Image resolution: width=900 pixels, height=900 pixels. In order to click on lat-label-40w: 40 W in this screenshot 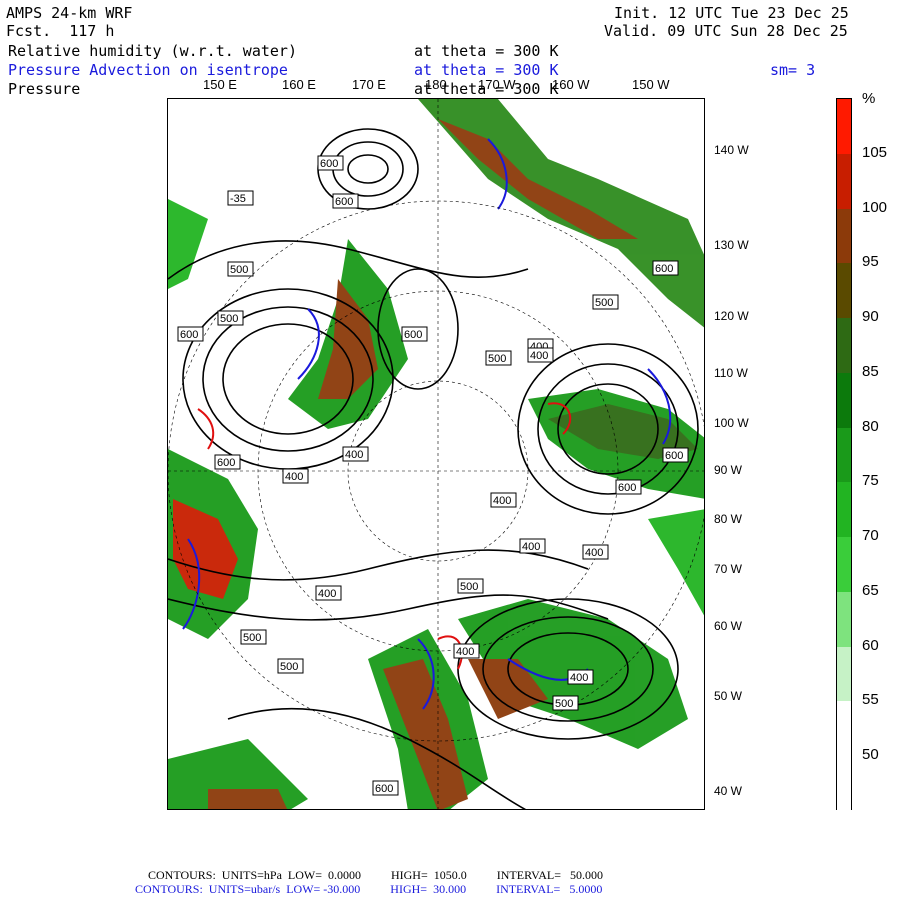, I will do `click(728, 791)`.